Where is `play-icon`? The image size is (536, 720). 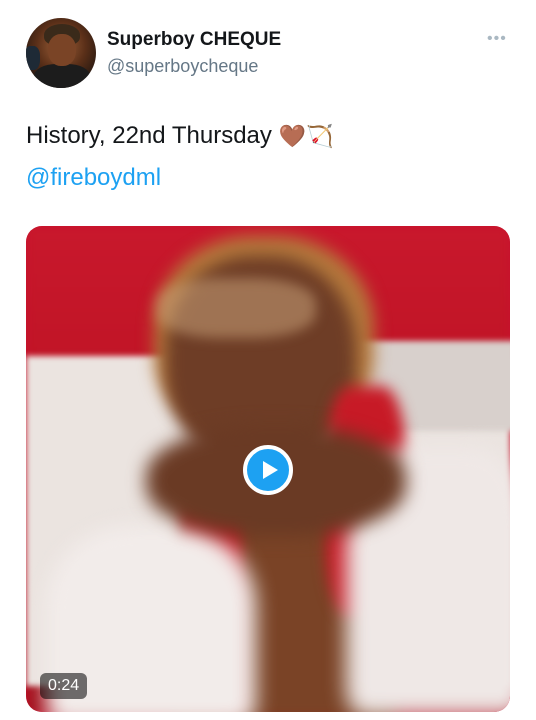
play-icon is located at coordinates (270, 470).